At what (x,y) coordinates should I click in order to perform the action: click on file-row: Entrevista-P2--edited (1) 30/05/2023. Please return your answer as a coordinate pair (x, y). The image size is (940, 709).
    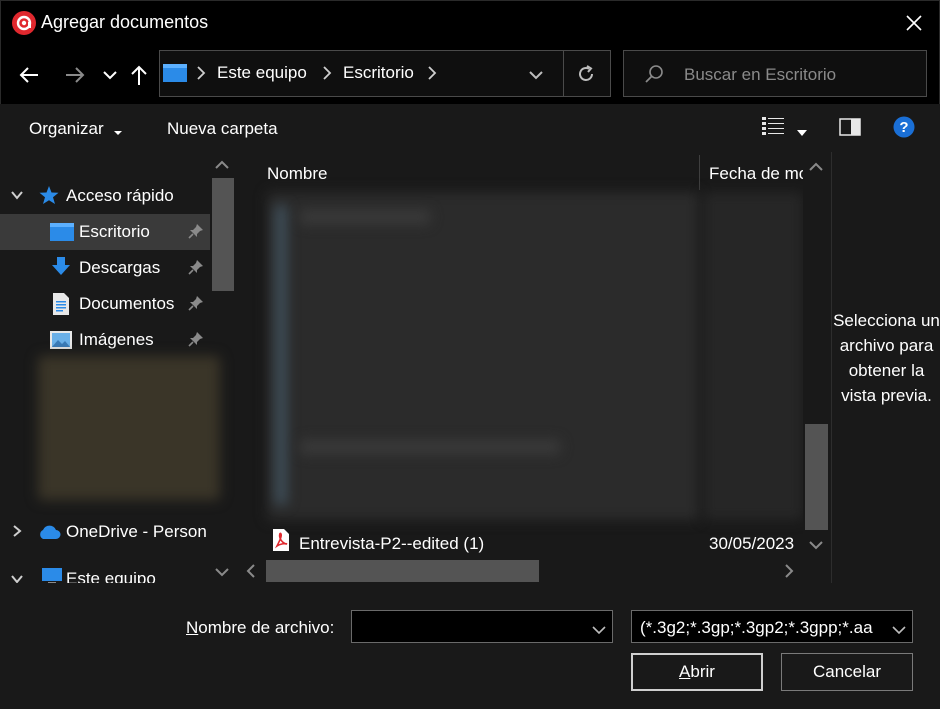
    Looking at the image, I should click on (535, 542).